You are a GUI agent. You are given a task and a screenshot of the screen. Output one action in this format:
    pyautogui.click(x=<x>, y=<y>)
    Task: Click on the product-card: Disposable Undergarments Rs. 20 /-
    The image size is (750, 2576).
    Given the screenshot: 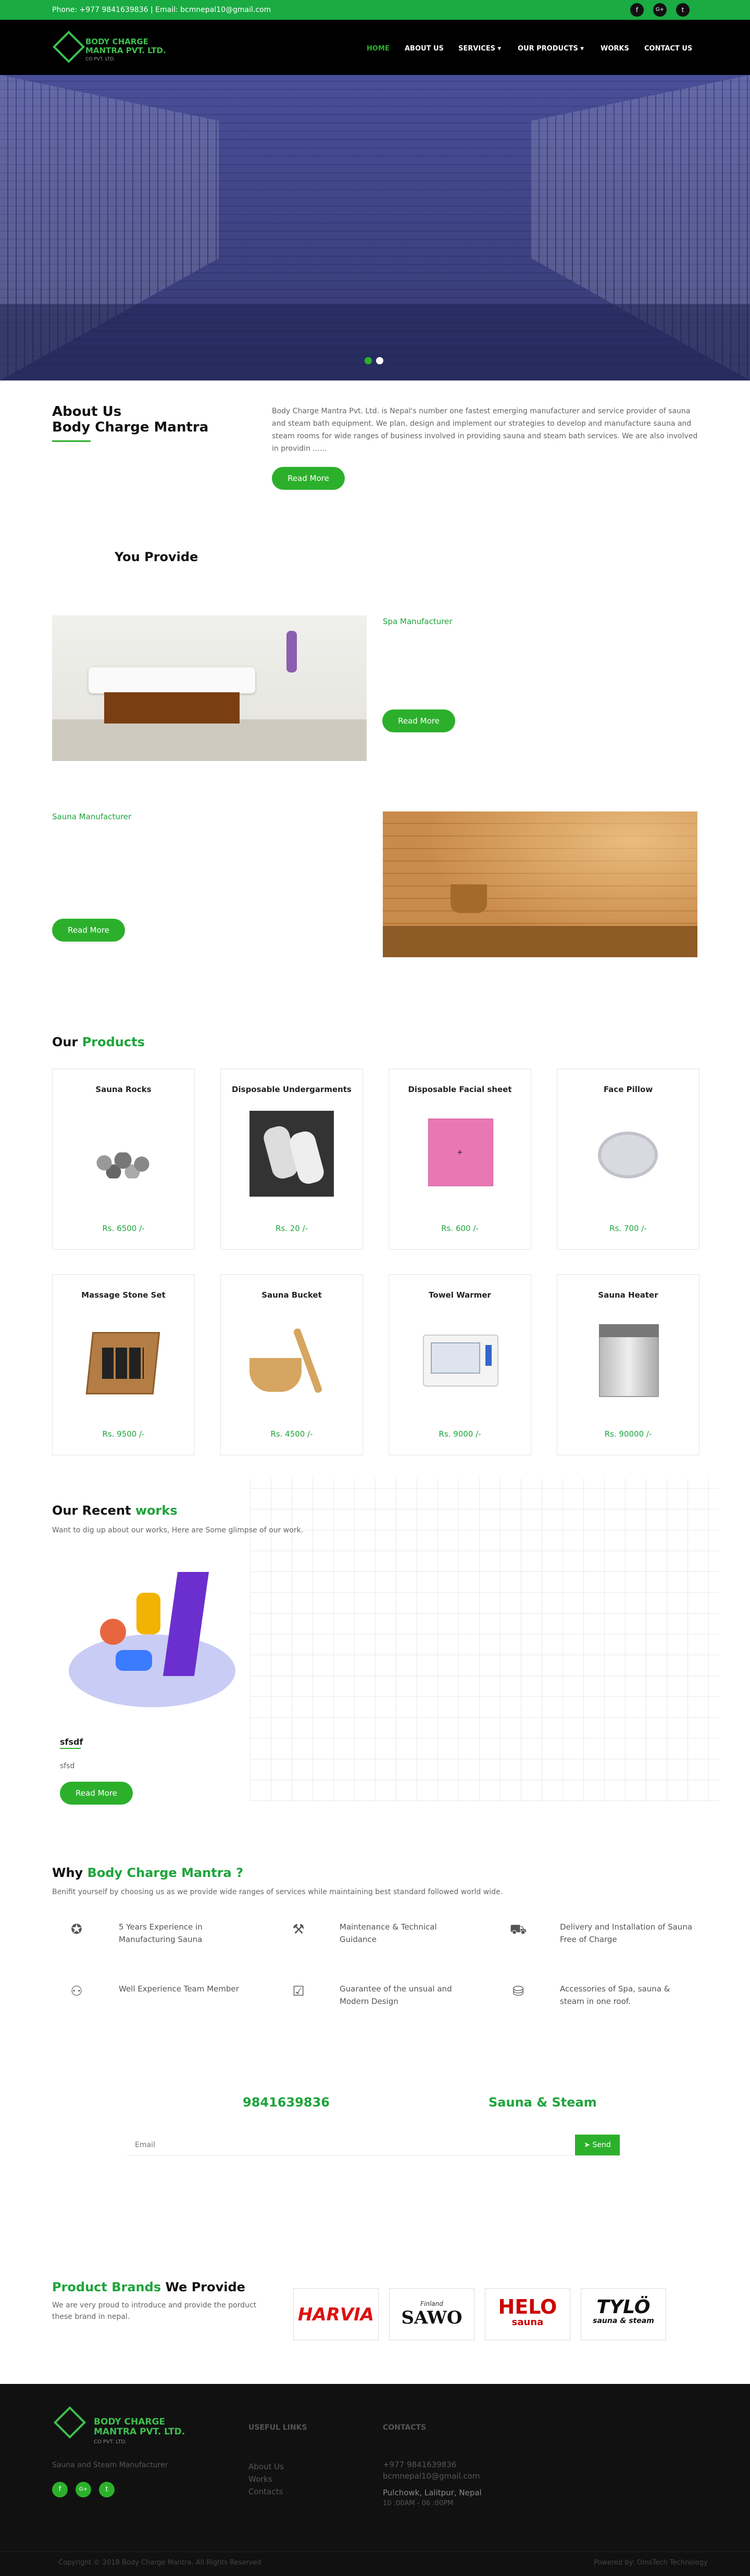 What is the action you would take?
    pyautogui.click(x=291, y=1159)
    